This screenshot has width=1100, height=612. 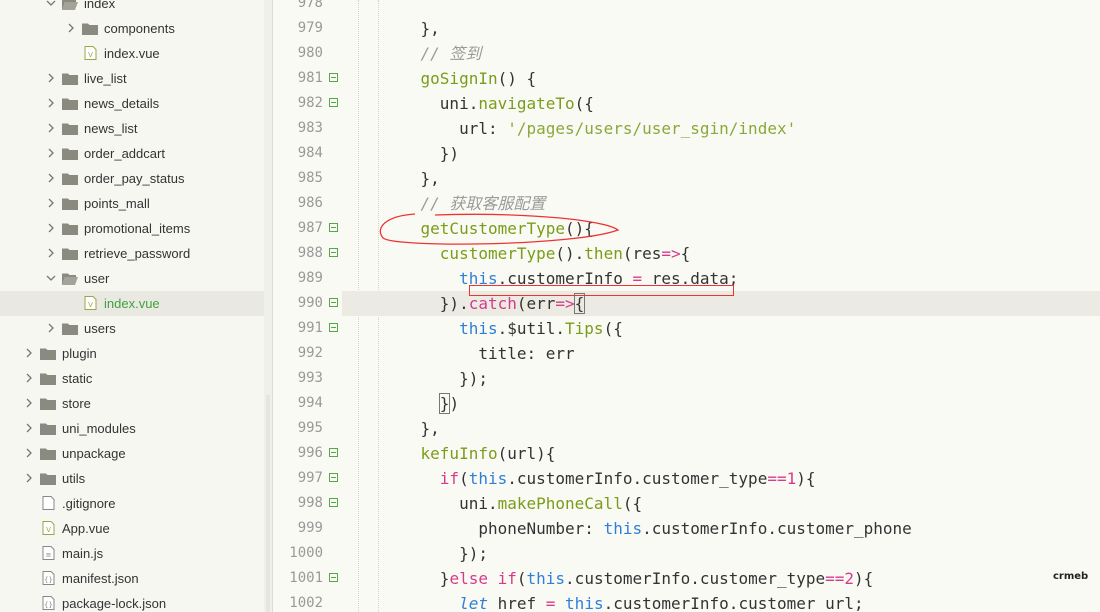 I want to click on tree-item: index, so click(x=132, y=8).